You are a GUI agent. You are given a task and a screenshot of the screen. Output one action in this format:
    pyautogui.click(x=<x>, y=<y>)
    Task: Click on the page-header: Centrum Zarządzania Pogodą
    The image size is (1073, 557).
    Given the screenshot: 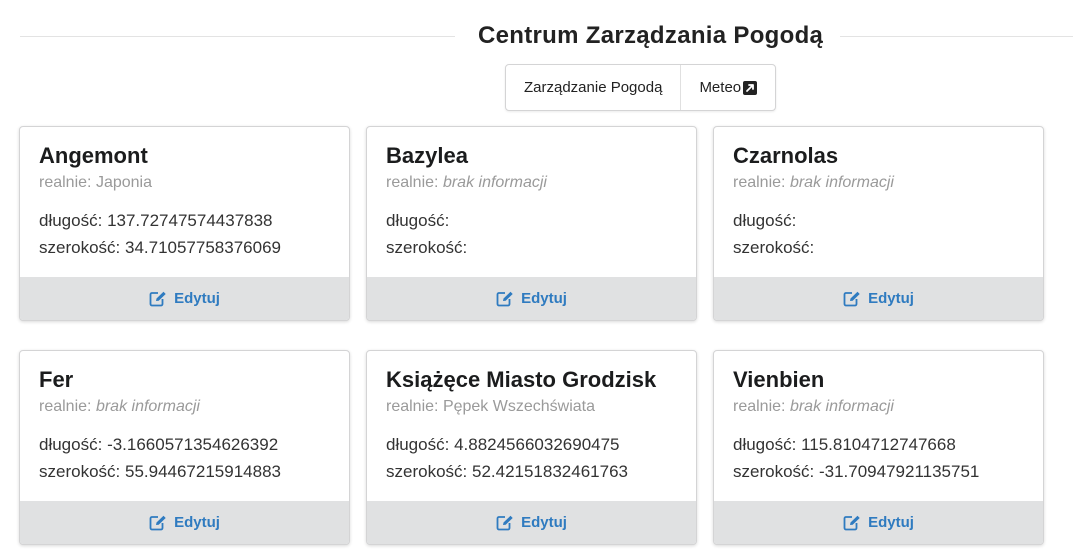 What is the action you would take?
    pyautogui.click(x=546, y=37)
    